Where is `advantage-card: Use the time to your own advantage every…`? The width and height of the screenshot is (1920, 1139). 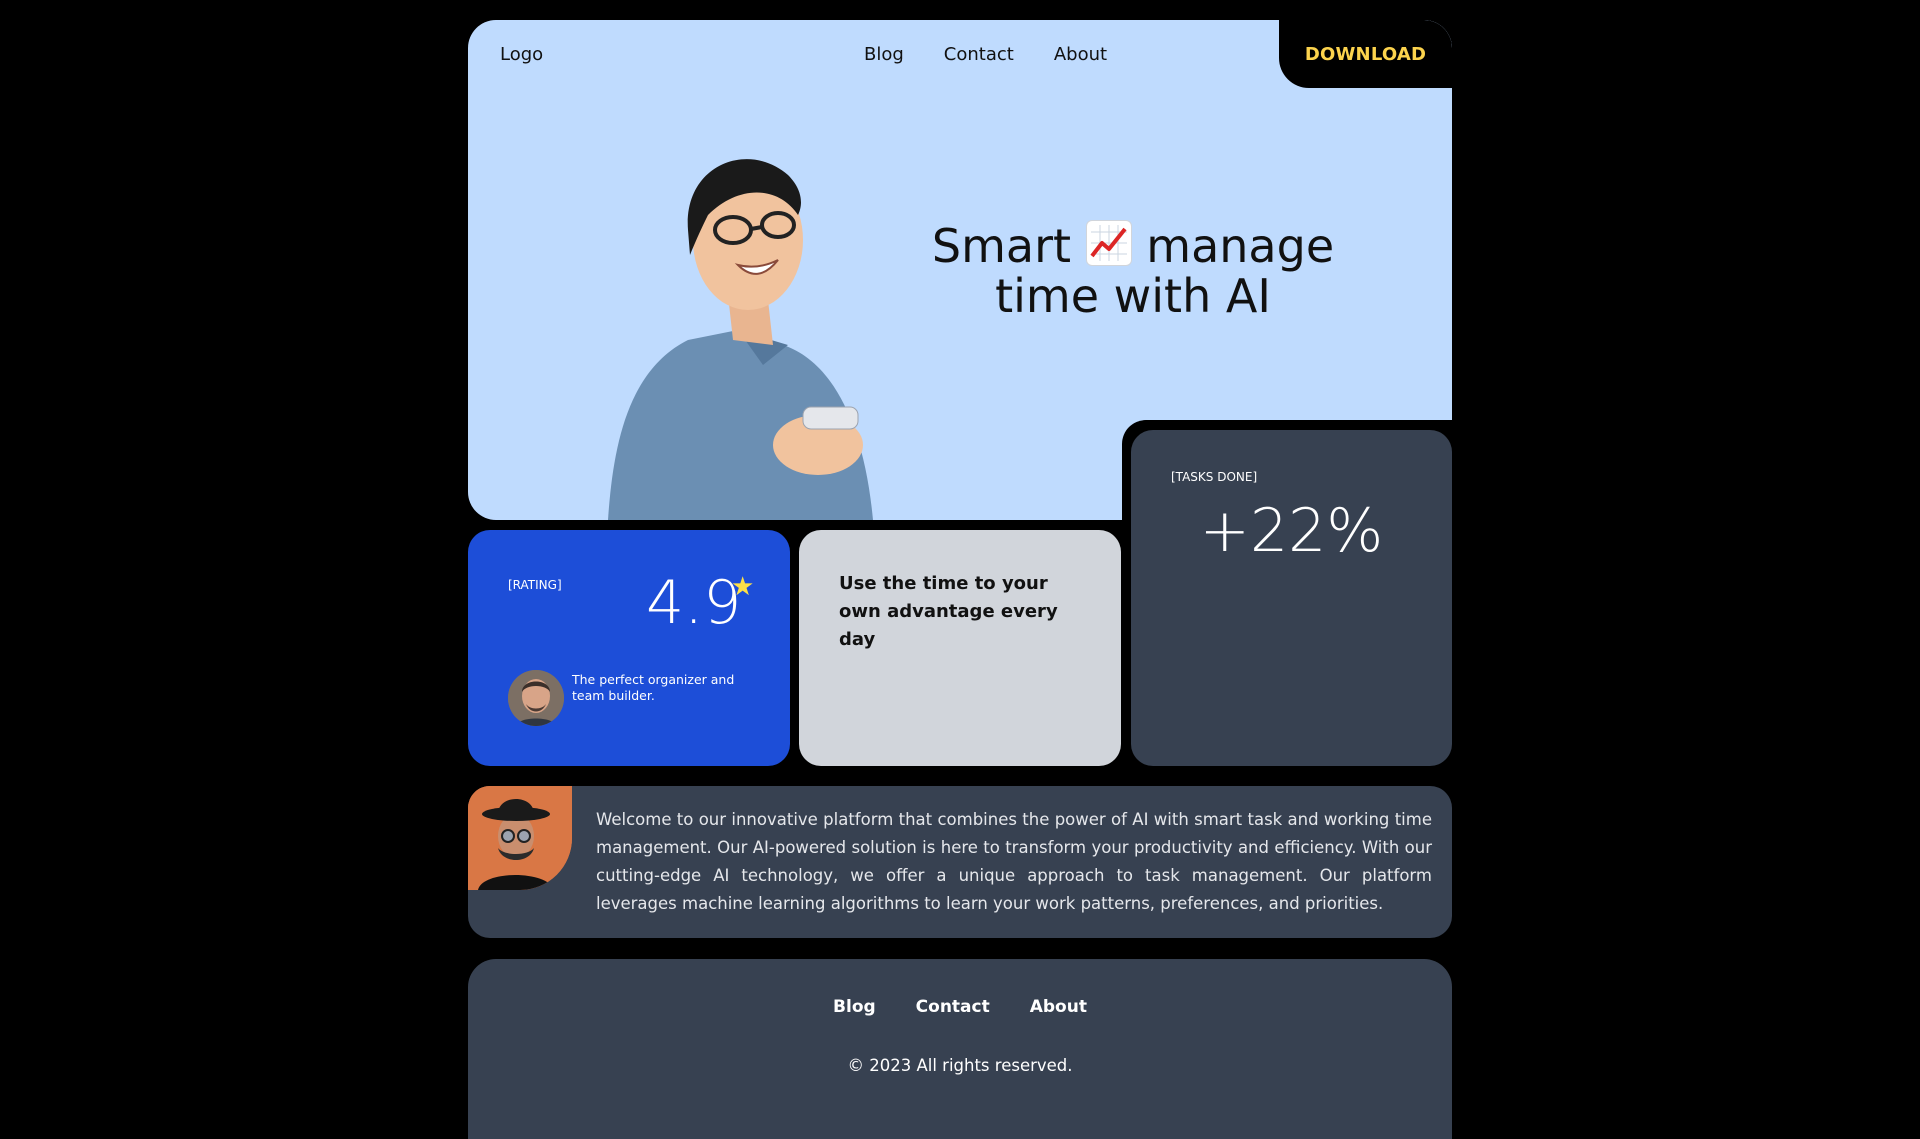 advantage-card: Use the time to your own advantage every… is located at coordinates (960, 648).